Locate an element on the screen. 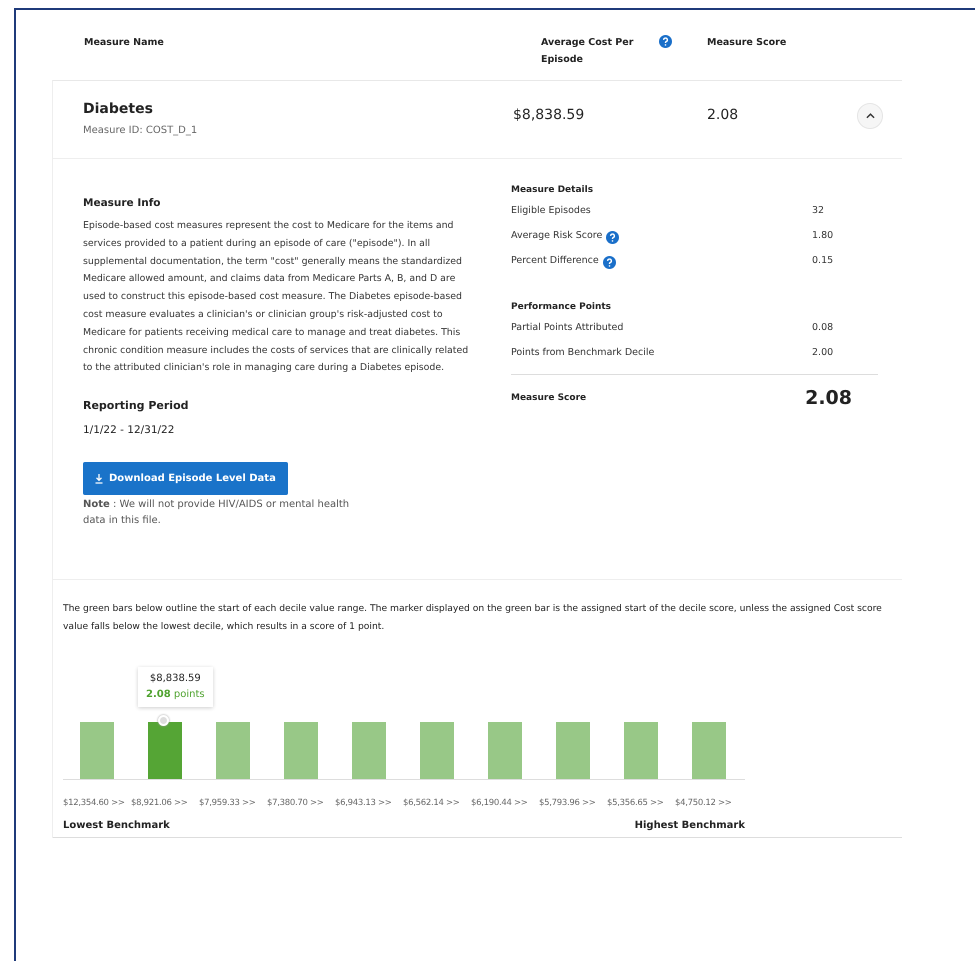  note-text: Note : We will not provide HIV/AIDS or mental health data in this file. is located at coordinates (216, 513).